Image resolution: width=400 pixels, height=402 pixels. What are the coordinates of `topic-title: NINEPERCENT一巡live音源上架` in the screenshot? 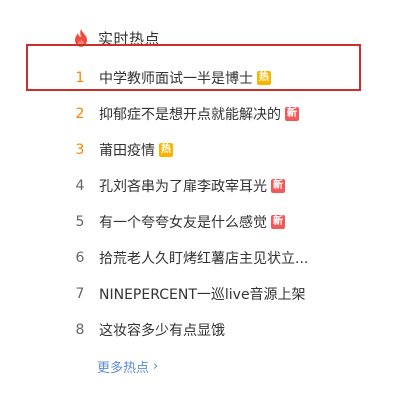 It's located at (202, 295).